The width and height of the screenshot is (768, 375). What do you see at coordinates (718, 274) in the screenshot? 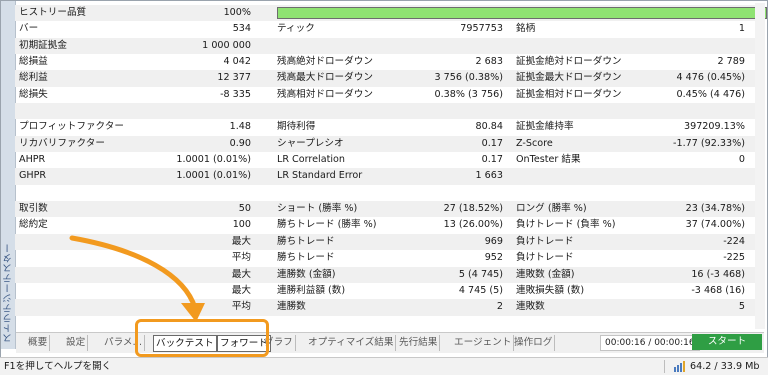
I see `stat-value: 16 (-3 468)` at bounding box center [718, 274].